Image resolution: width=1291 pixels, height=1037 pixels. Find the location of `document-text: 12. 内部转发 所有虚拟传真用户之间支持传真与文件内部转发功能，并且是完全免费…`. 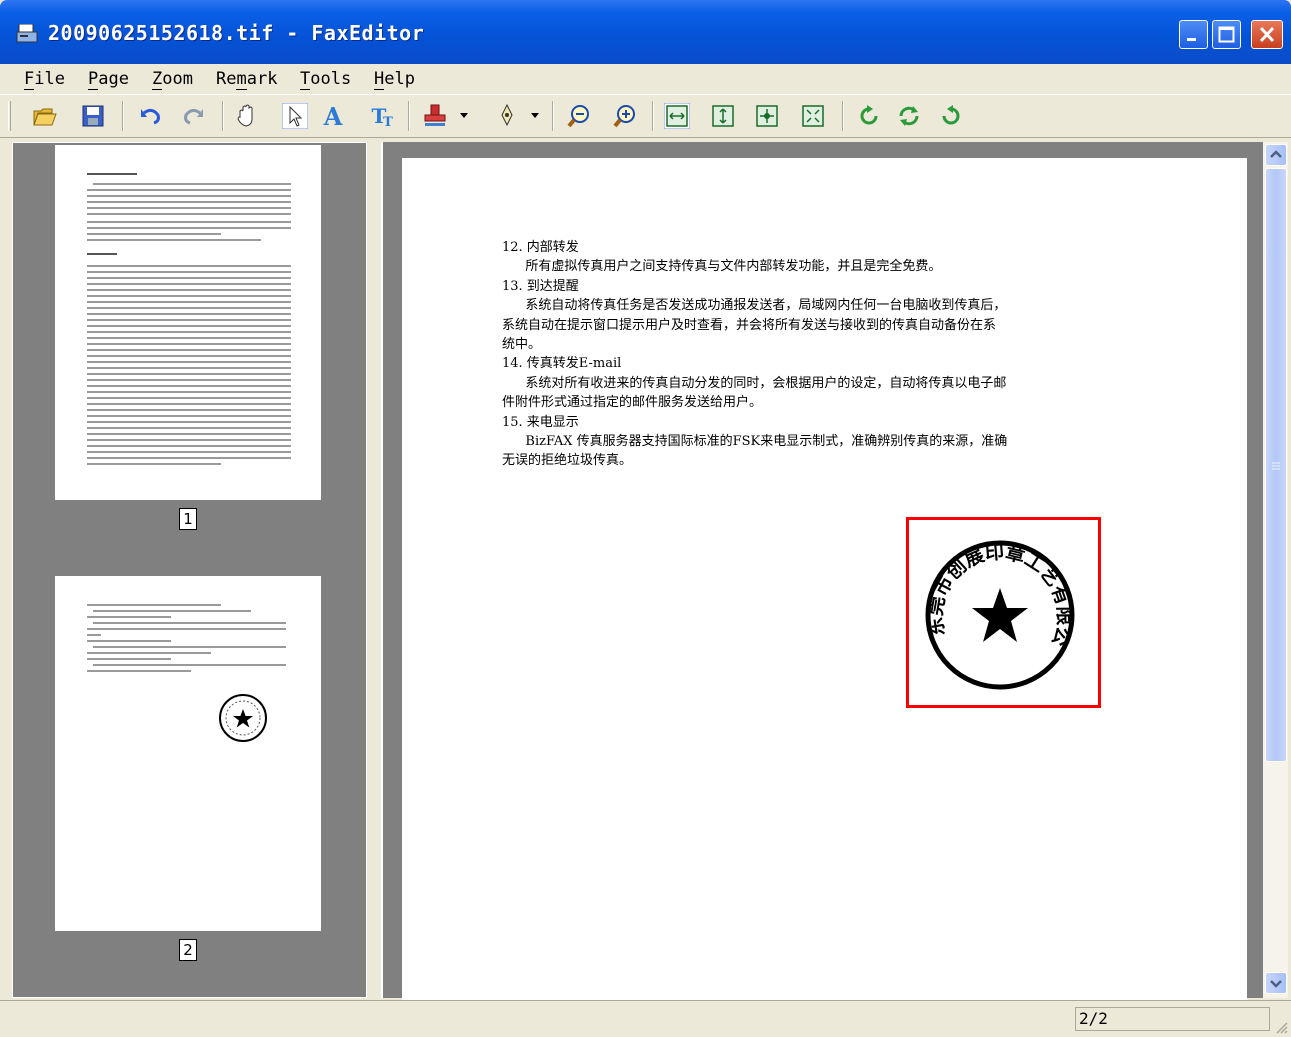

document-text: 12. 内部转发 所有虚拟传真用户之间支持传真与文件内部转发功能，并且是完全免费… is located at coordinates (802, 354).